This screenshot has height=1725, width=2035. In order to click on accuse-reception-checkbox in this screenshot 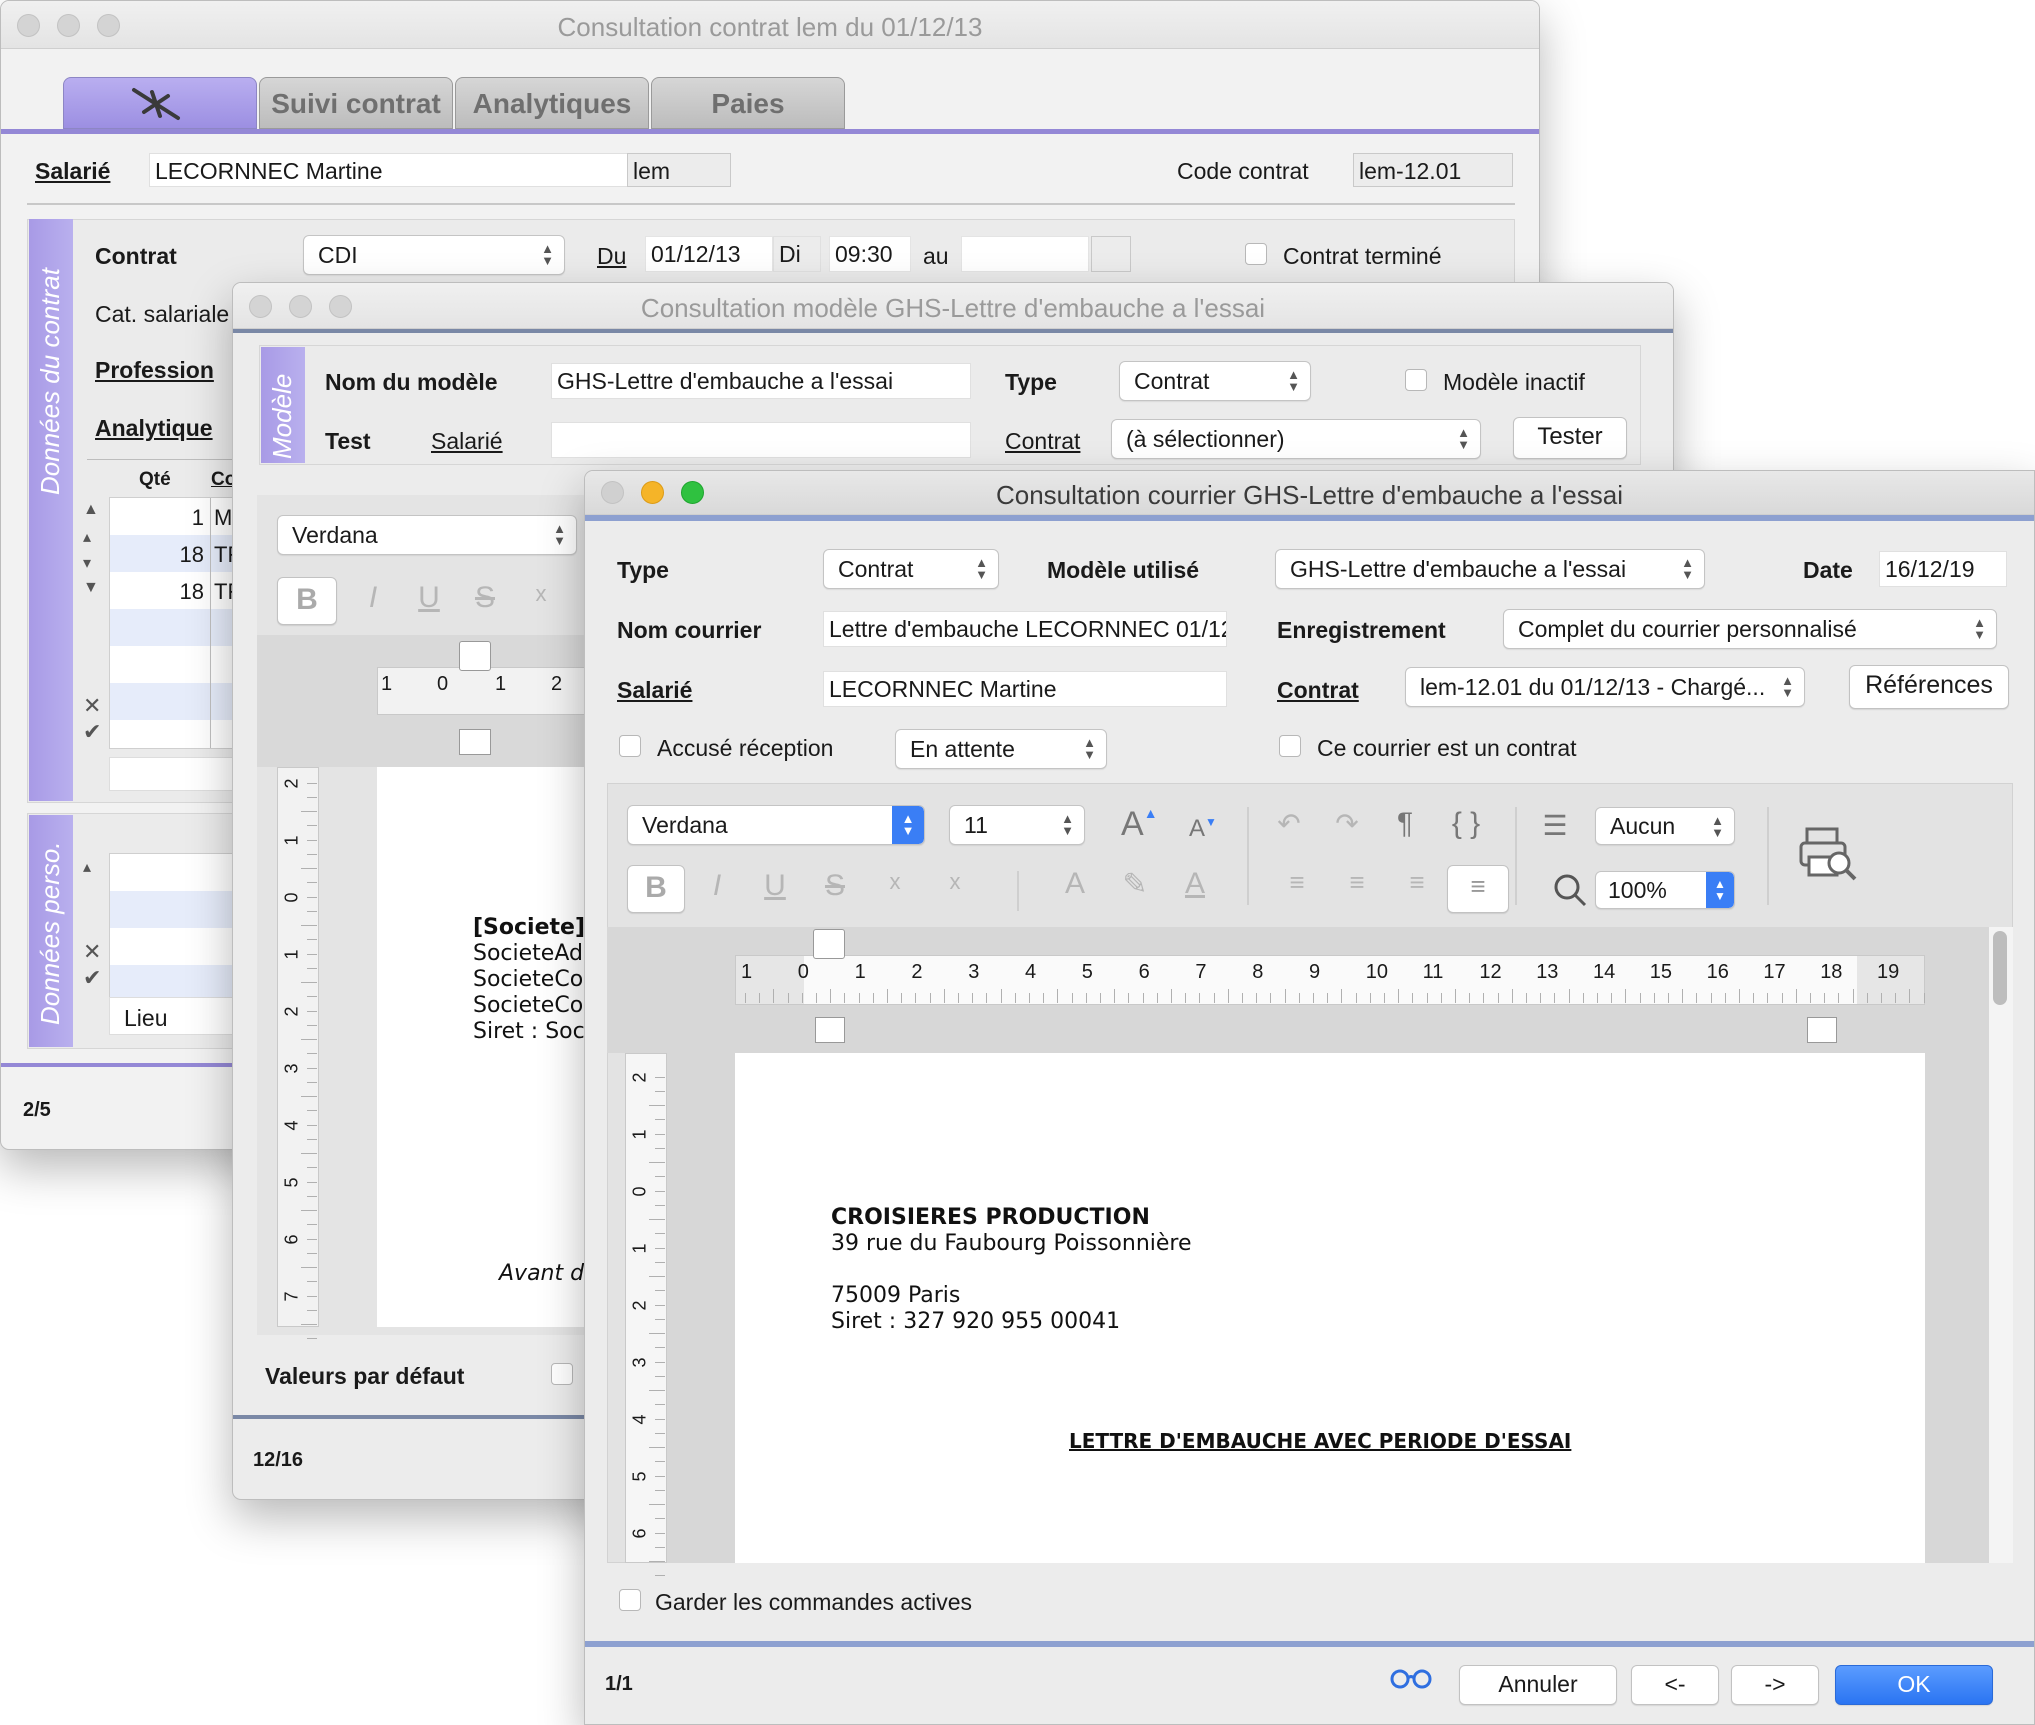, I will do `click(630, 746)`.